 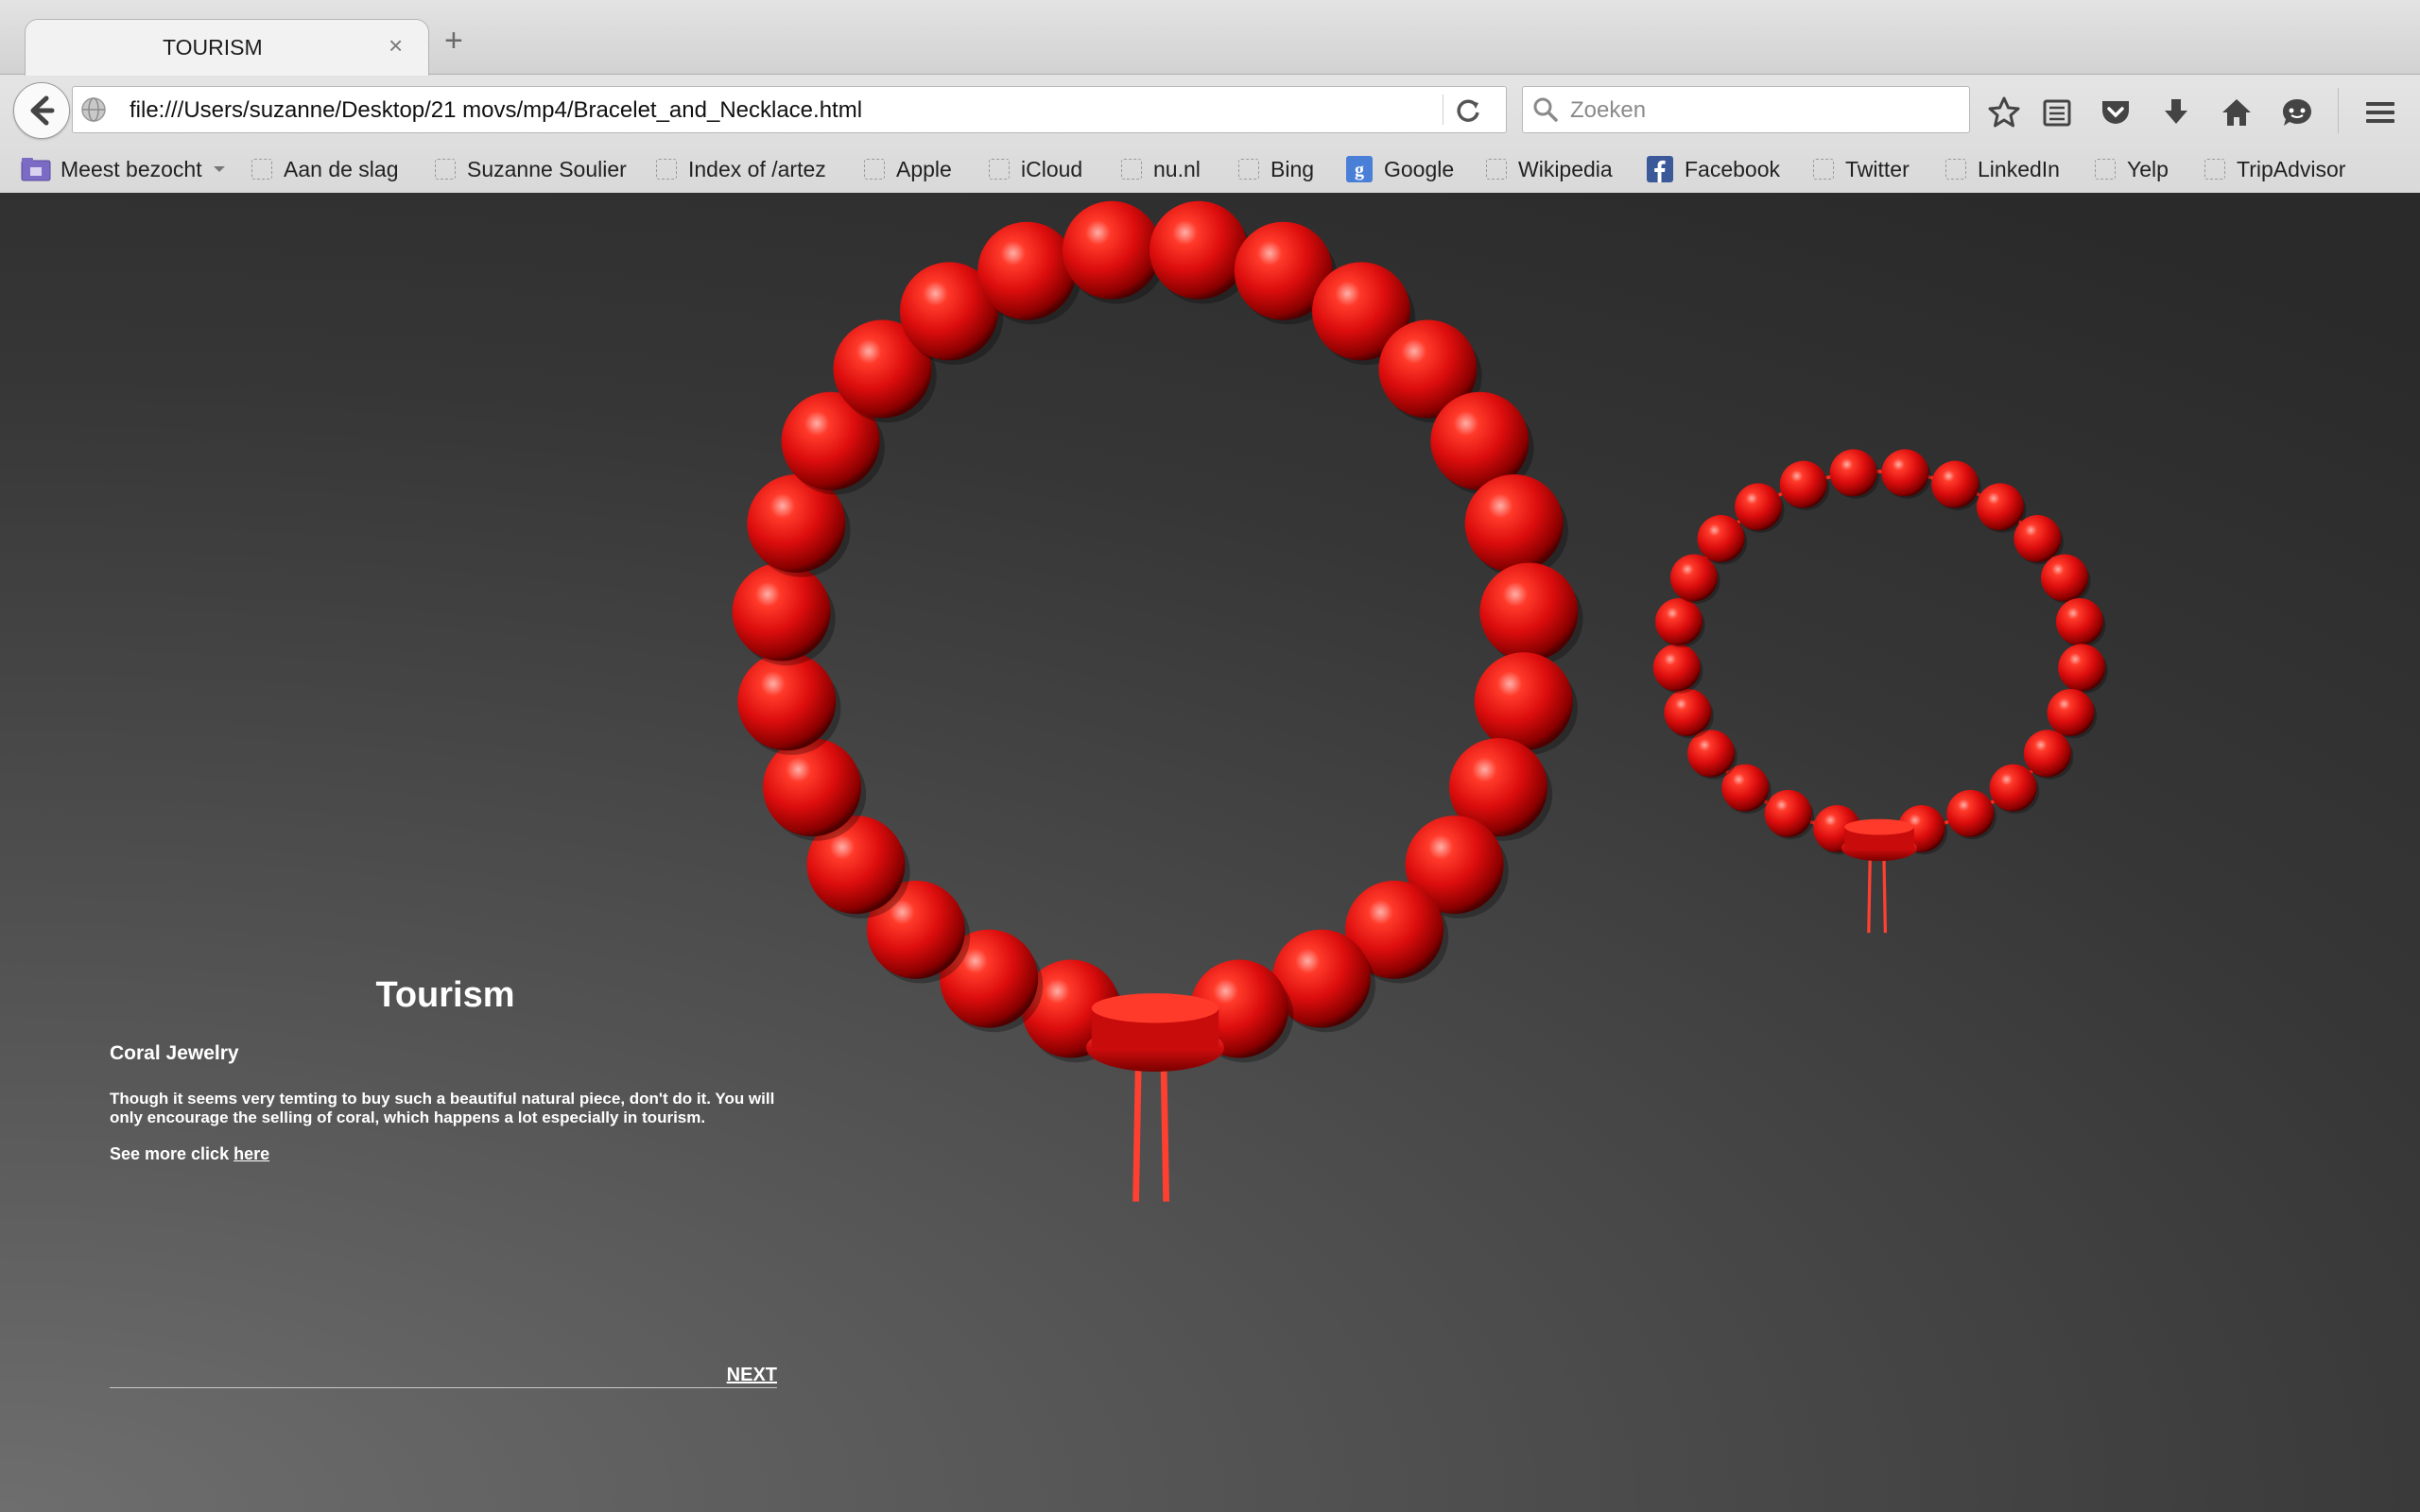 I want to click on reload-icon, so click(x=1468, y=110).